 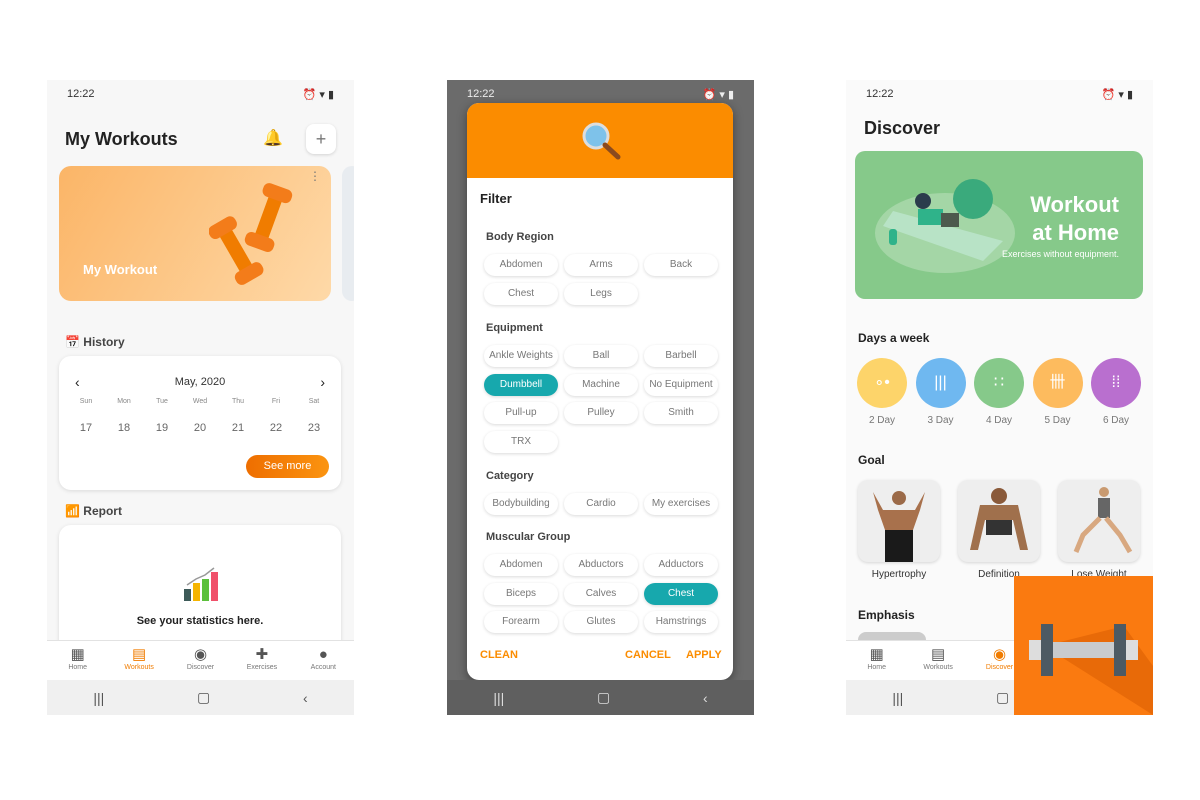 I want to click on grid-icon: ▦, so click(x=876, y=654).